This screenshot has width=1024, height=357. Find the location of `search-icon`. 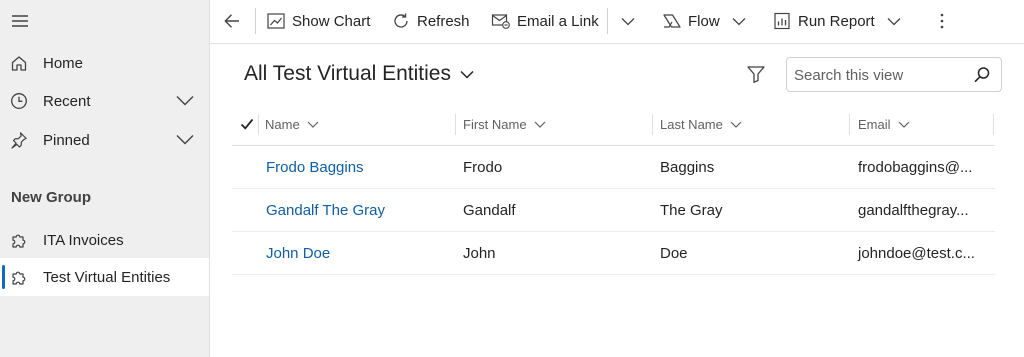

search-icon is located at coordinates (982, 75).